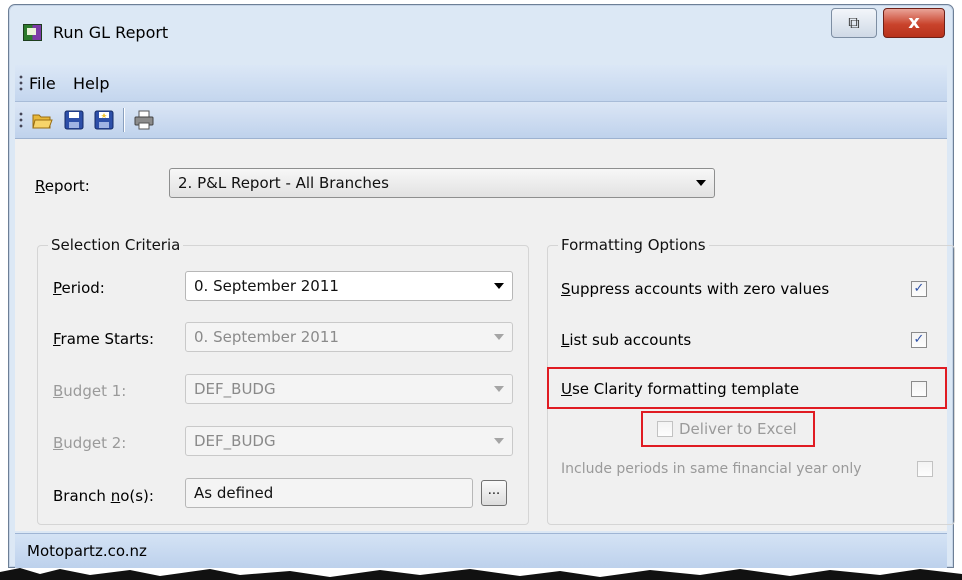  Describe the element at coordinates (329, 493) in the screenshot. I see `branch-field: As defined` at that location.